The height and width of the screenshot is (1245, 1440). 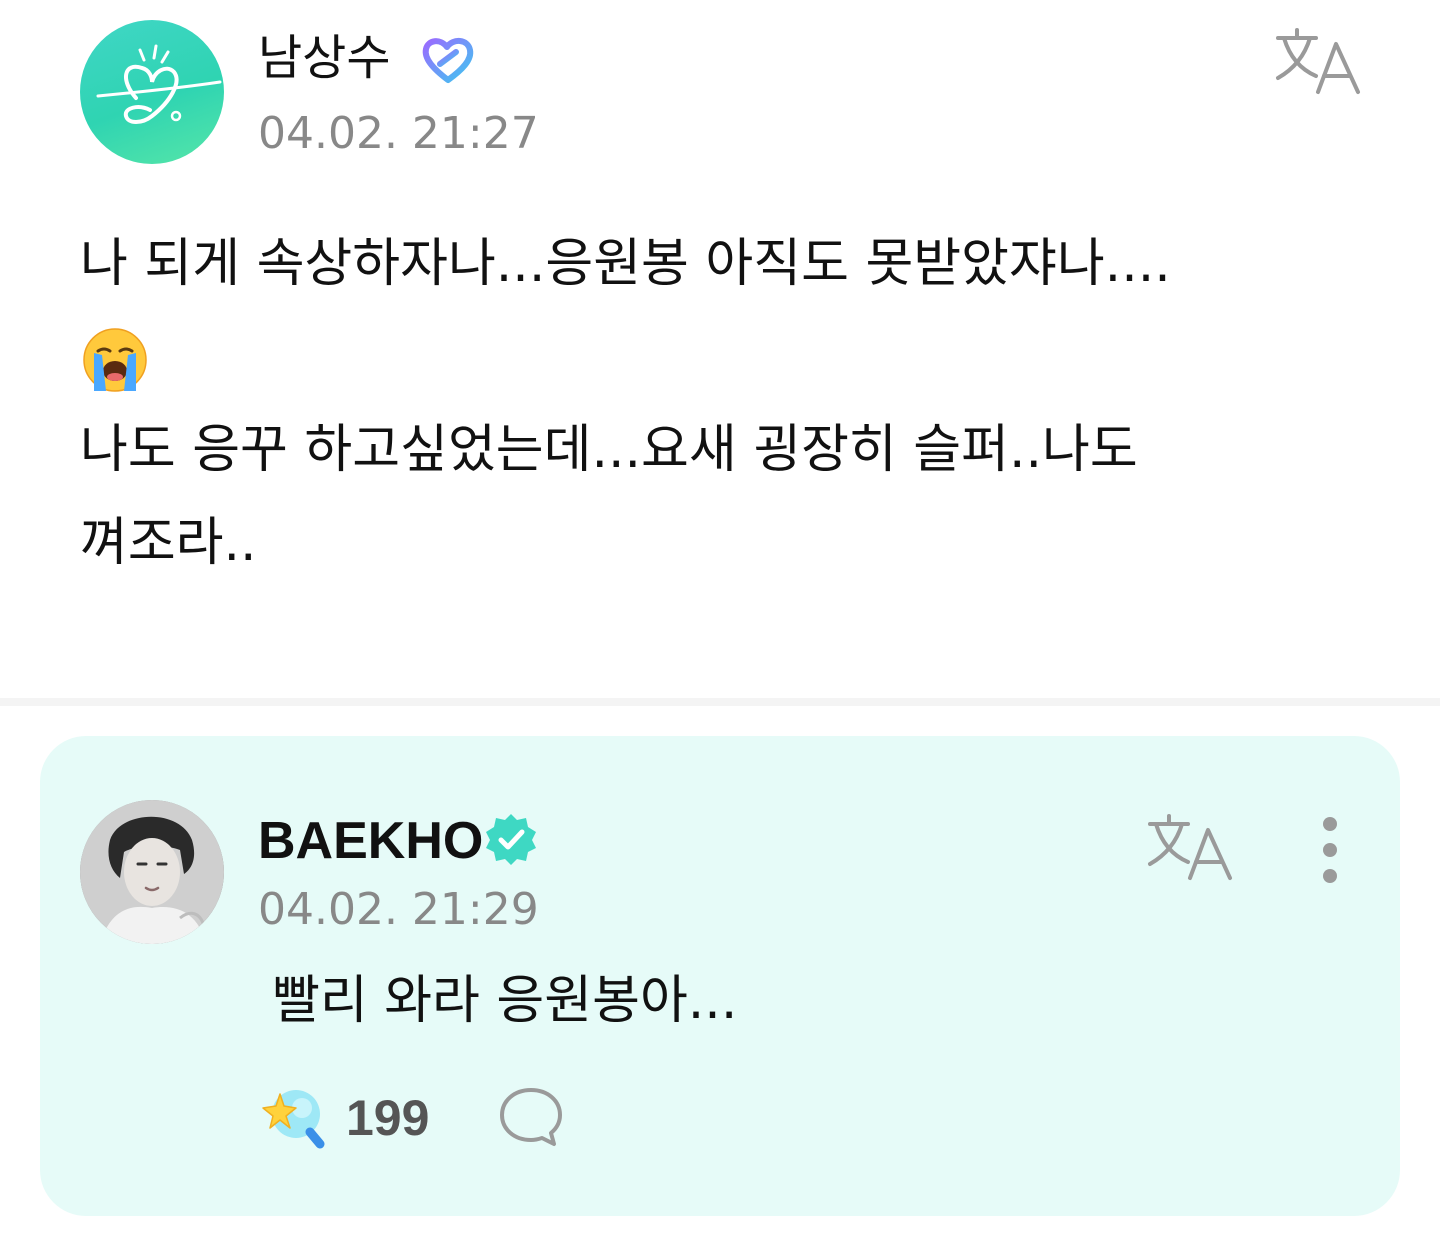 I want to click on reply-translate-icon, so click(x=1190, y=847).